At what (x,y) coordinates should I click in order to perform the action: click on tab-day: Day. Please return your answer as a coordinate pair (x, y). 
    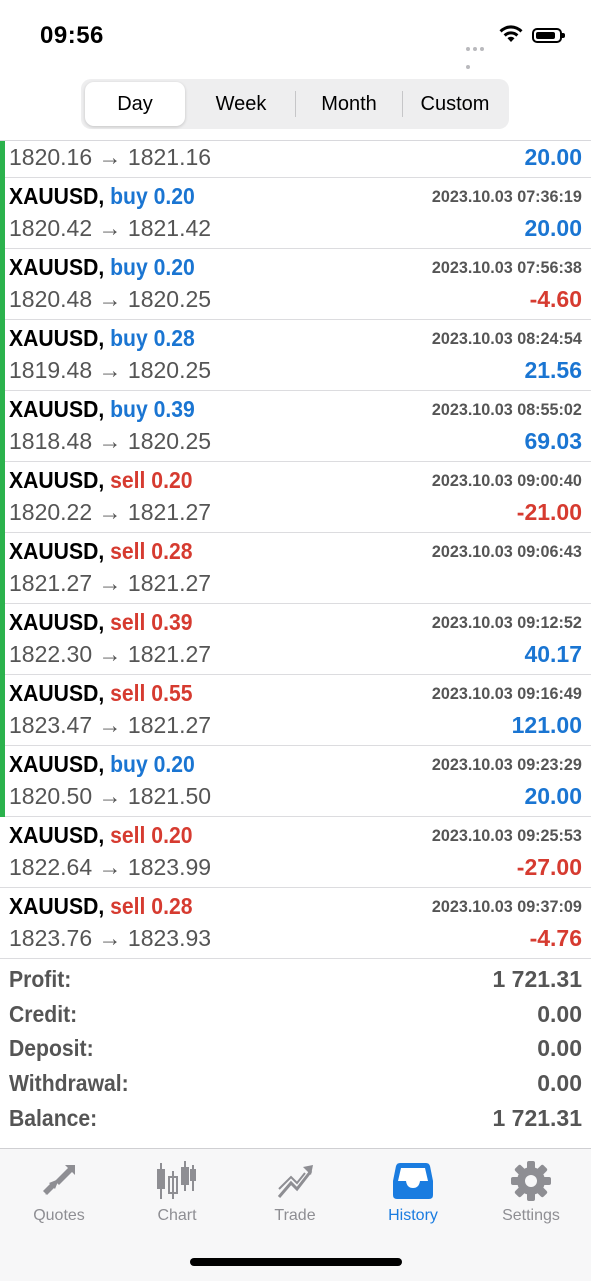
    Looking at the image, I should click on (135, 104).